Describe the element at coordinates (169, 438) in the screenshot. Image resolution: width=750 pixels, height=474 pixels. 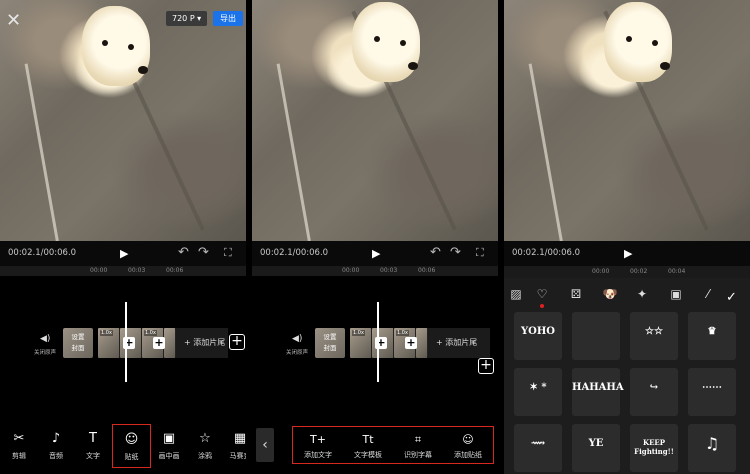
I see `pip-icon: ▣` at that location.